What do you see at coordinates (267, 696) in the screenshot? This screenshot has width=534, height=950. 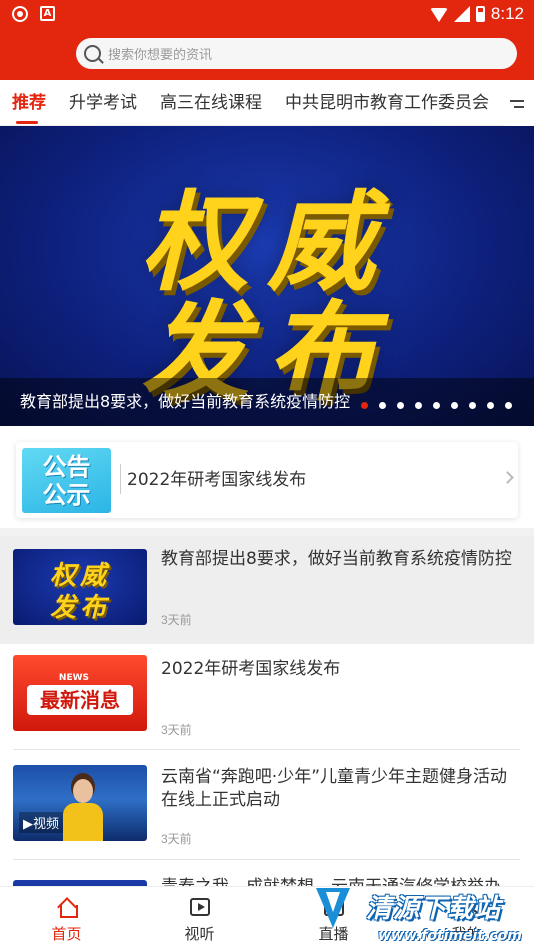 I see `news-item: NEWS 最新消息 2022年研考国家线发布 3天前` at bounding box center [267, 696].